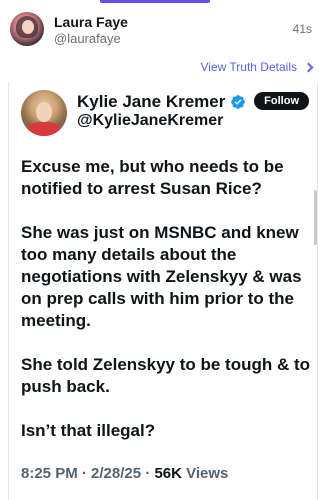 Image resolution: width=326 pixels, height=500 pixels. I want to click on follow-button: Follow, so click(281, 101).